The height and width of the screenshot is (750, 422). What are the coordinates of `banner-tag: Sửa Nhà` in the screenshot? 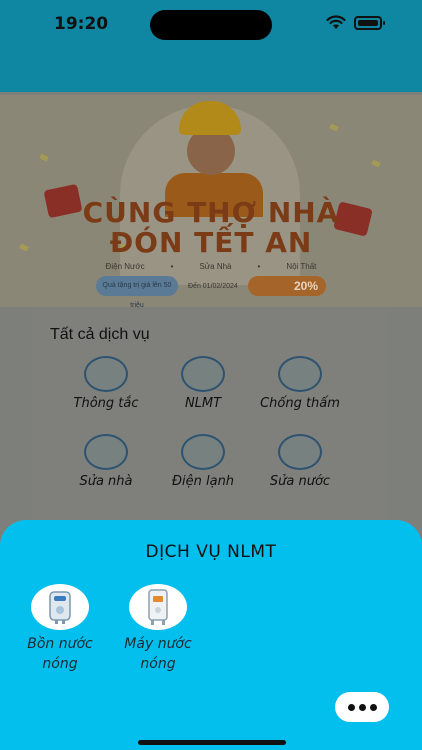 It's located at (215, 266).